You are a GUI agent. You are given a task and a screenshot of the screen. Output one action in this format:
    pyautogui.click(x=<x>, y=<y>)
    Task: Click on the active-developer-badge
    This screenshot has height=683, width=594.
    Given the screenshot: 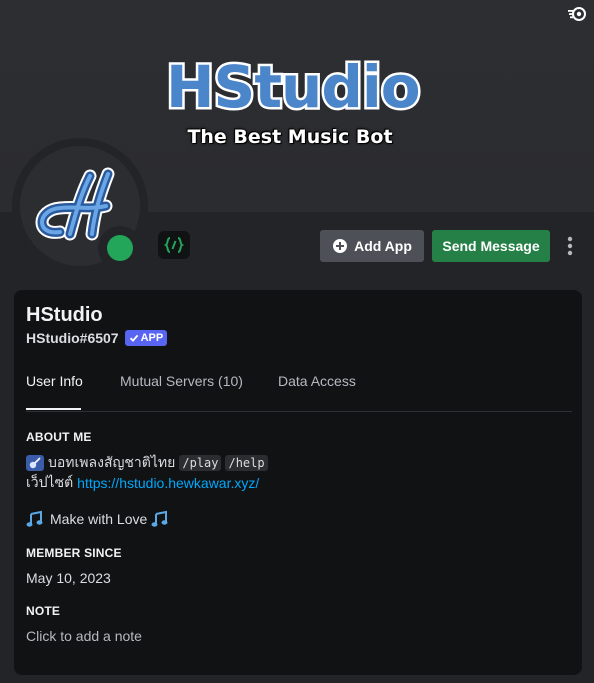 What is the action you would take?
    pyautogui.click(x=174, y=245)
    